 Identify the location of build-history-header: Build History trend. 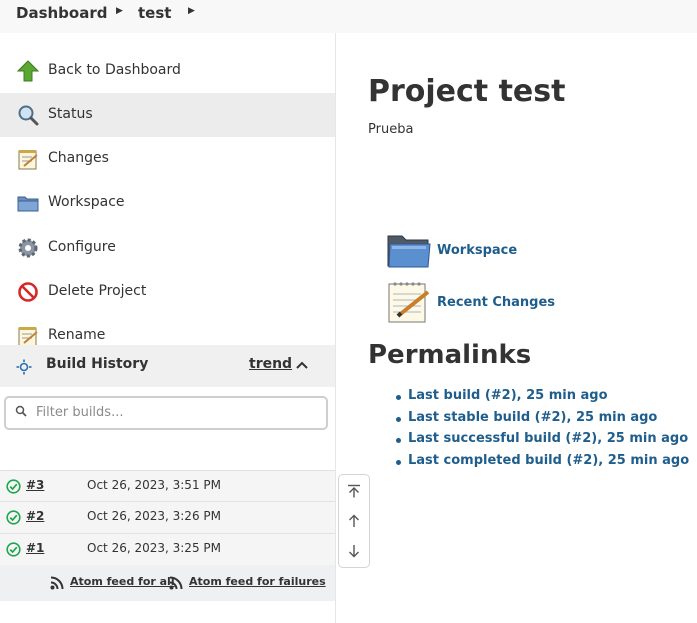
(167, 366).